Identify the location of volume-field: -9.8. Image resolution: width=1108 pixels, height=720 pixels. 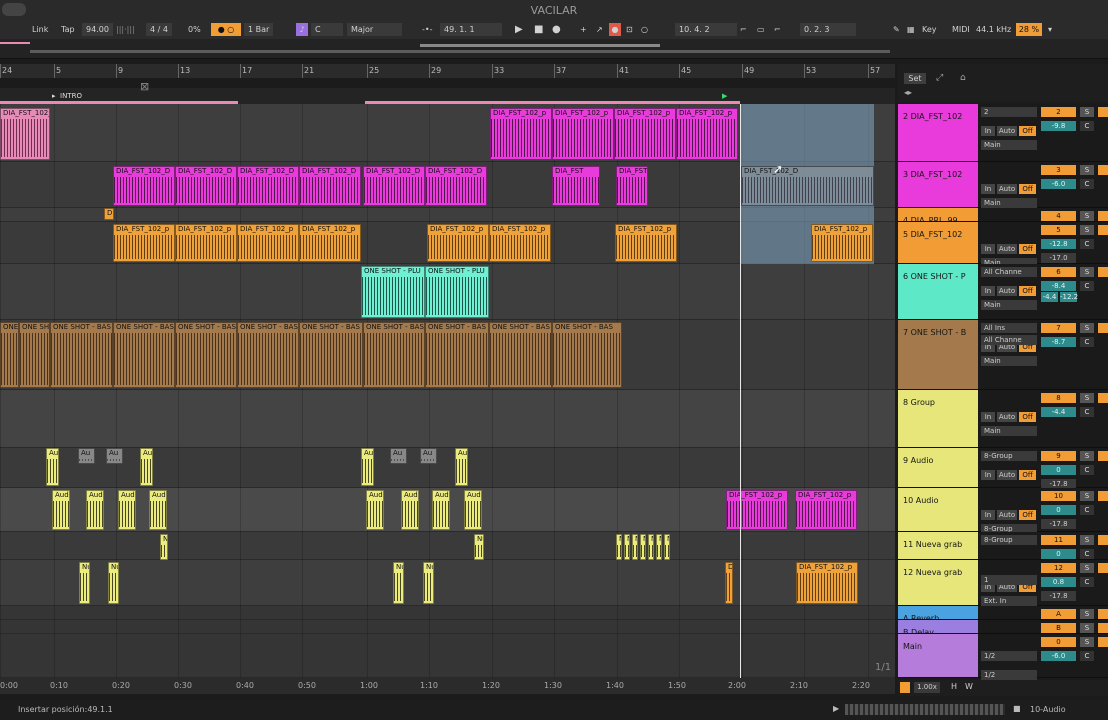
(1058, 126).